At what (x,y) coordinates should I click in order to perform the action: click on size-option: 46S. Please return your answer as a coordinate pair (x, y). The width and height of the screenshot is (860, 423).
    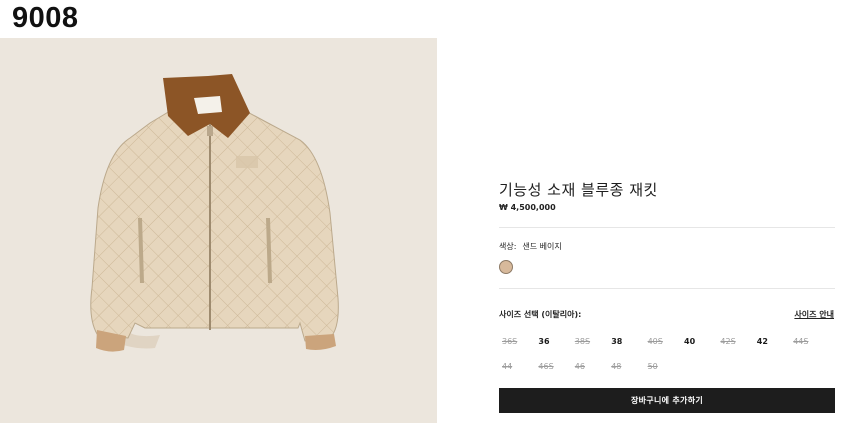
    Looking at the image, I should click on (546, 366).